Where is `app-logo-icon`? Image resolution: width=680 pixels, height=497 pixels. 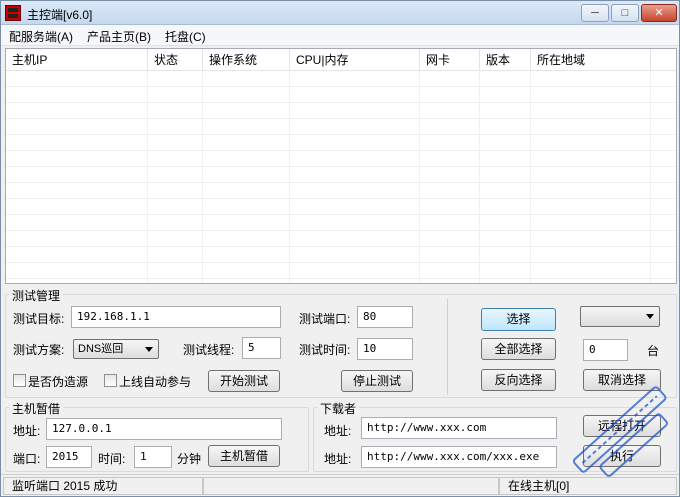
app-logo-icon is located at coordinates (13, 13).